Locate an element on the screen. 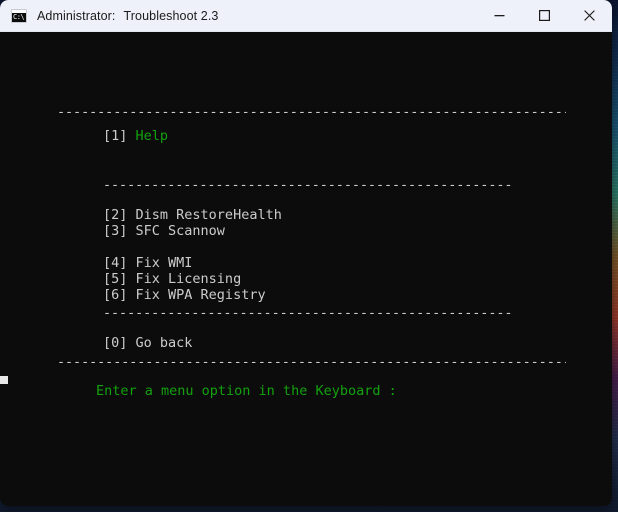  menu-item-5: [5] Fix Licensing is located at coordinates (172, 279).